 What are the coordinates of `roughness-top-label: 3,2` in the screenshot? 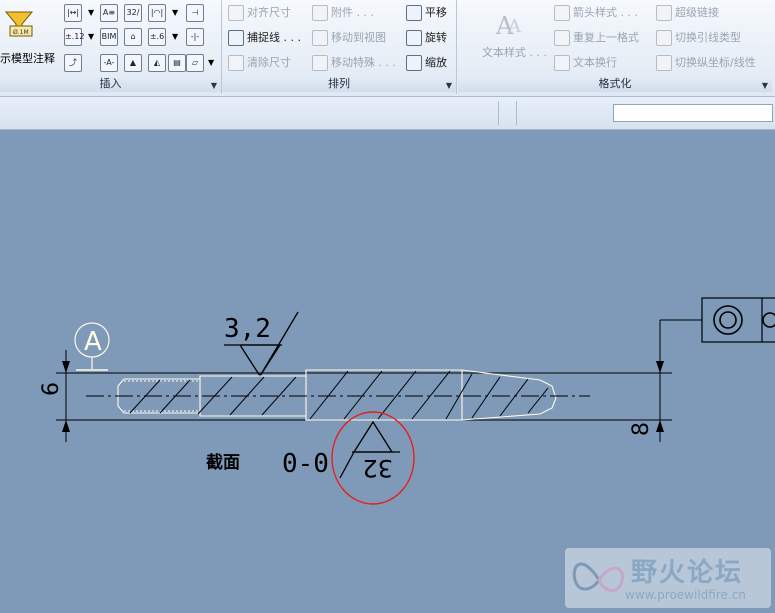 It's located at (247, 329).